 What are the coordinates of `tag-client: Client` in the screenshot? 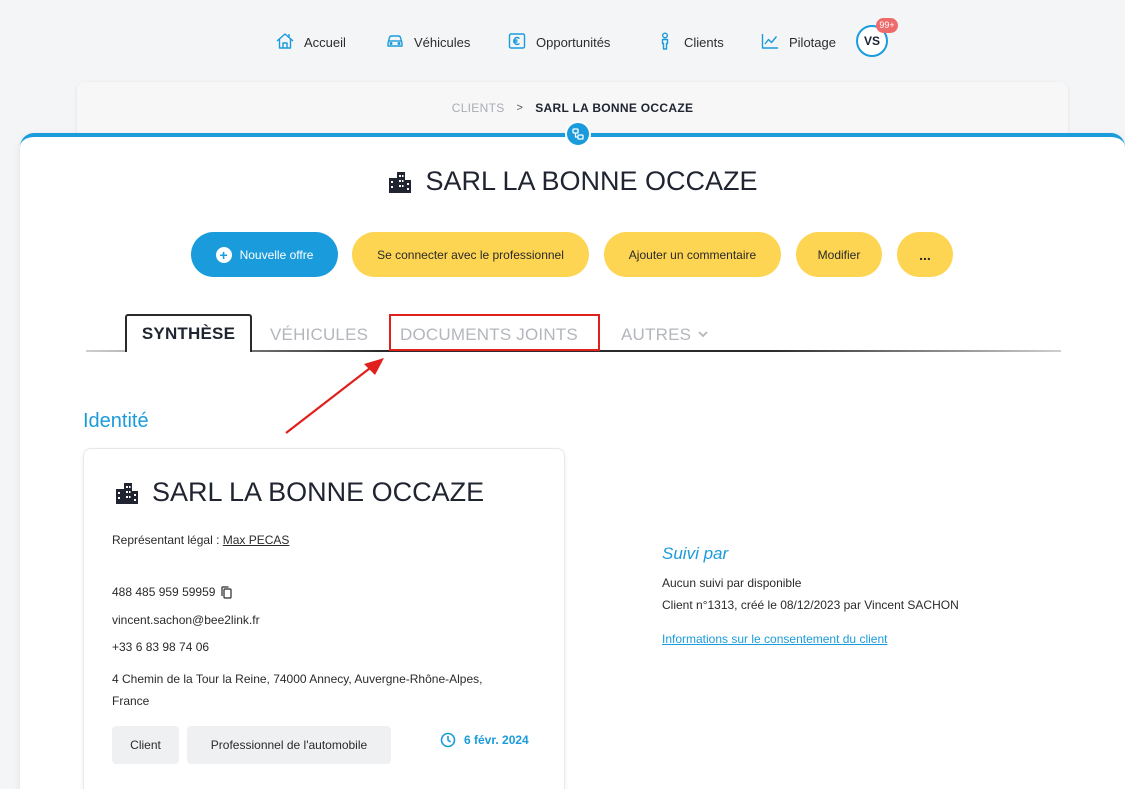 It's located at (145, 745).